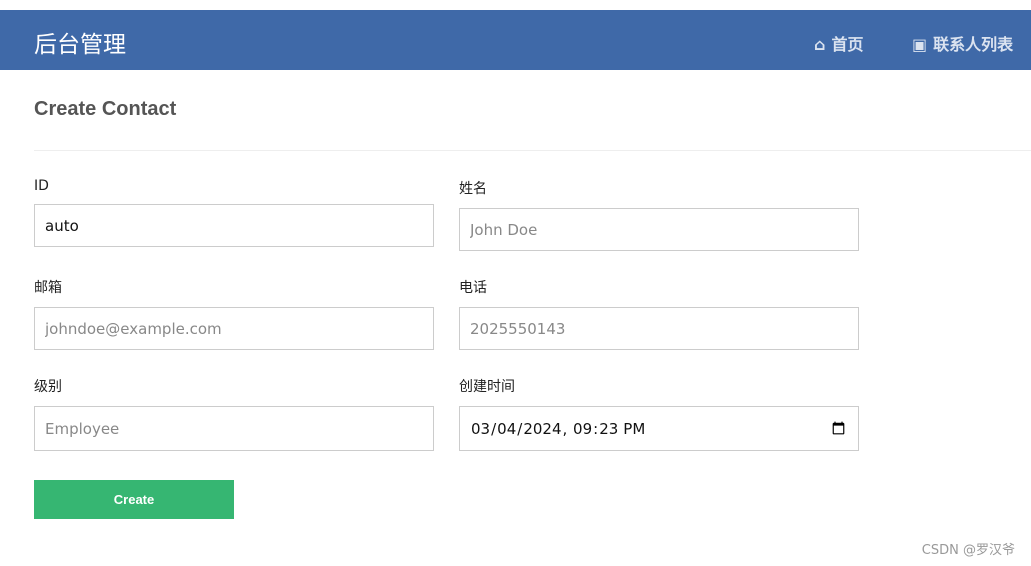 This screenshot has width=1031, height=566. Describe the element at coordinates (487, 387) in the screenshot. I see `created-label: 创建时间` at that location.